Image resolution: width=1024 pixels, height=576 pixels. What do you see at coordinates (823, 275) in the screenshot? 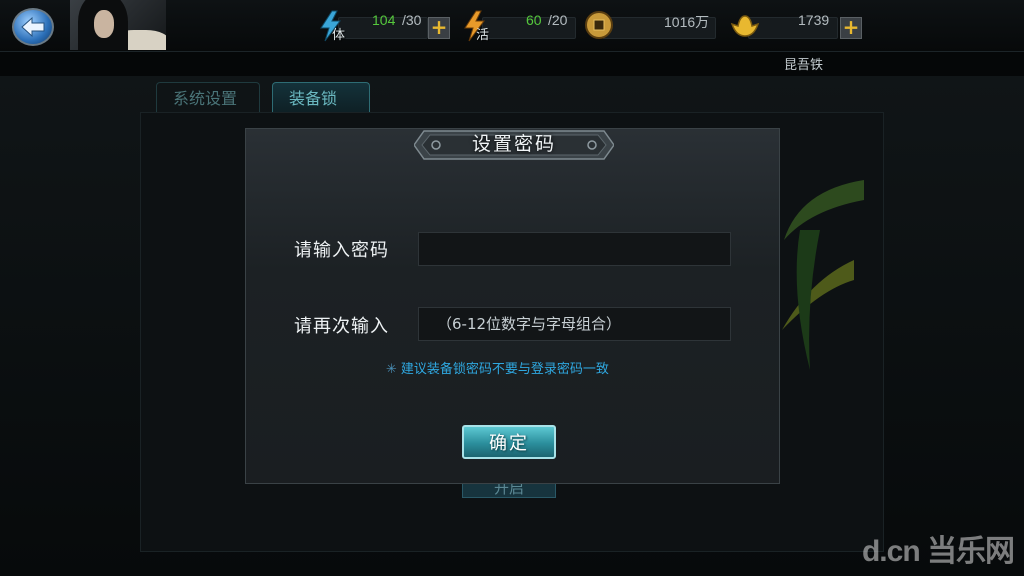
I see `leaf-decoration-icon` at bounding box center [823, 275].